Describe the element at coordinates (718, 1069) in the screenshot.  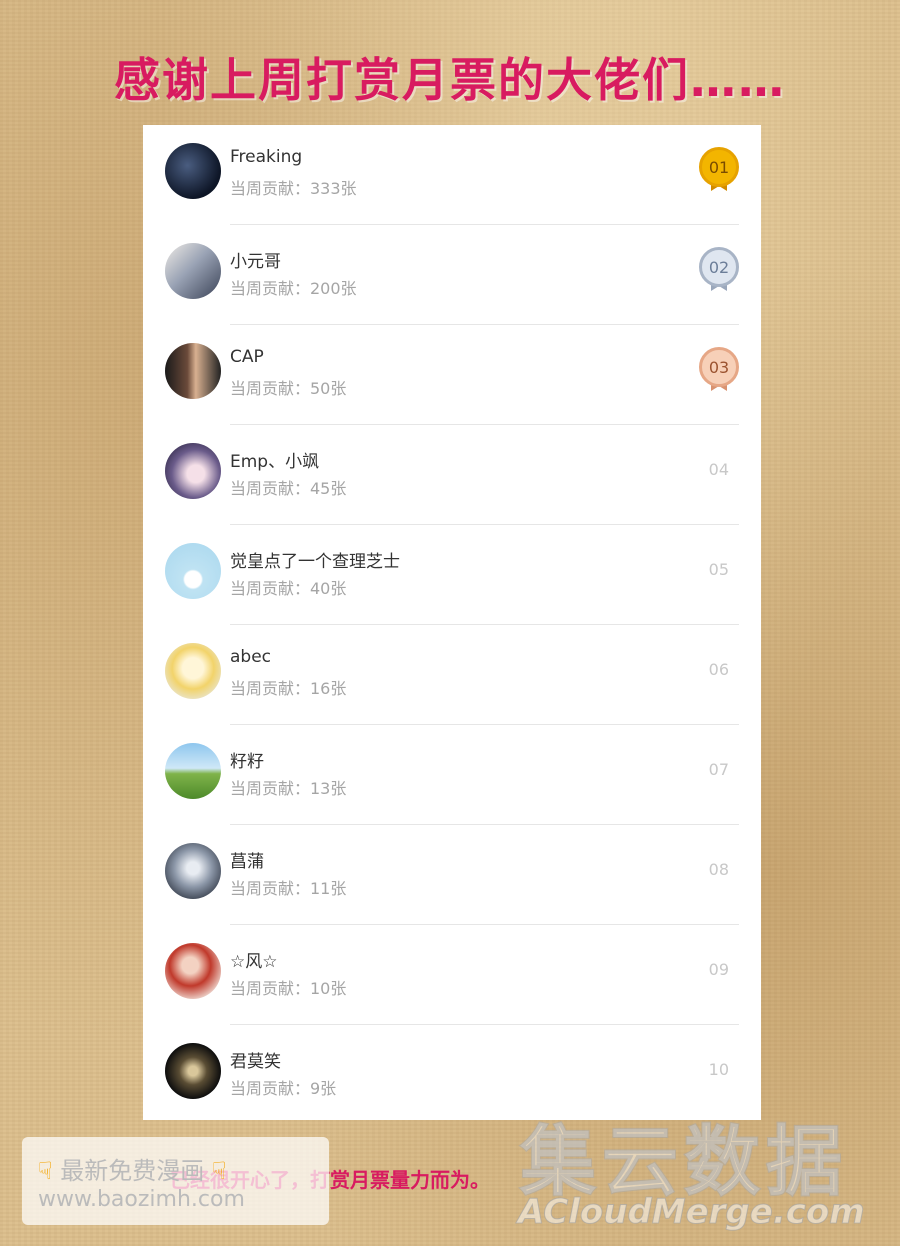
I see `rank-number: 10` at that location.